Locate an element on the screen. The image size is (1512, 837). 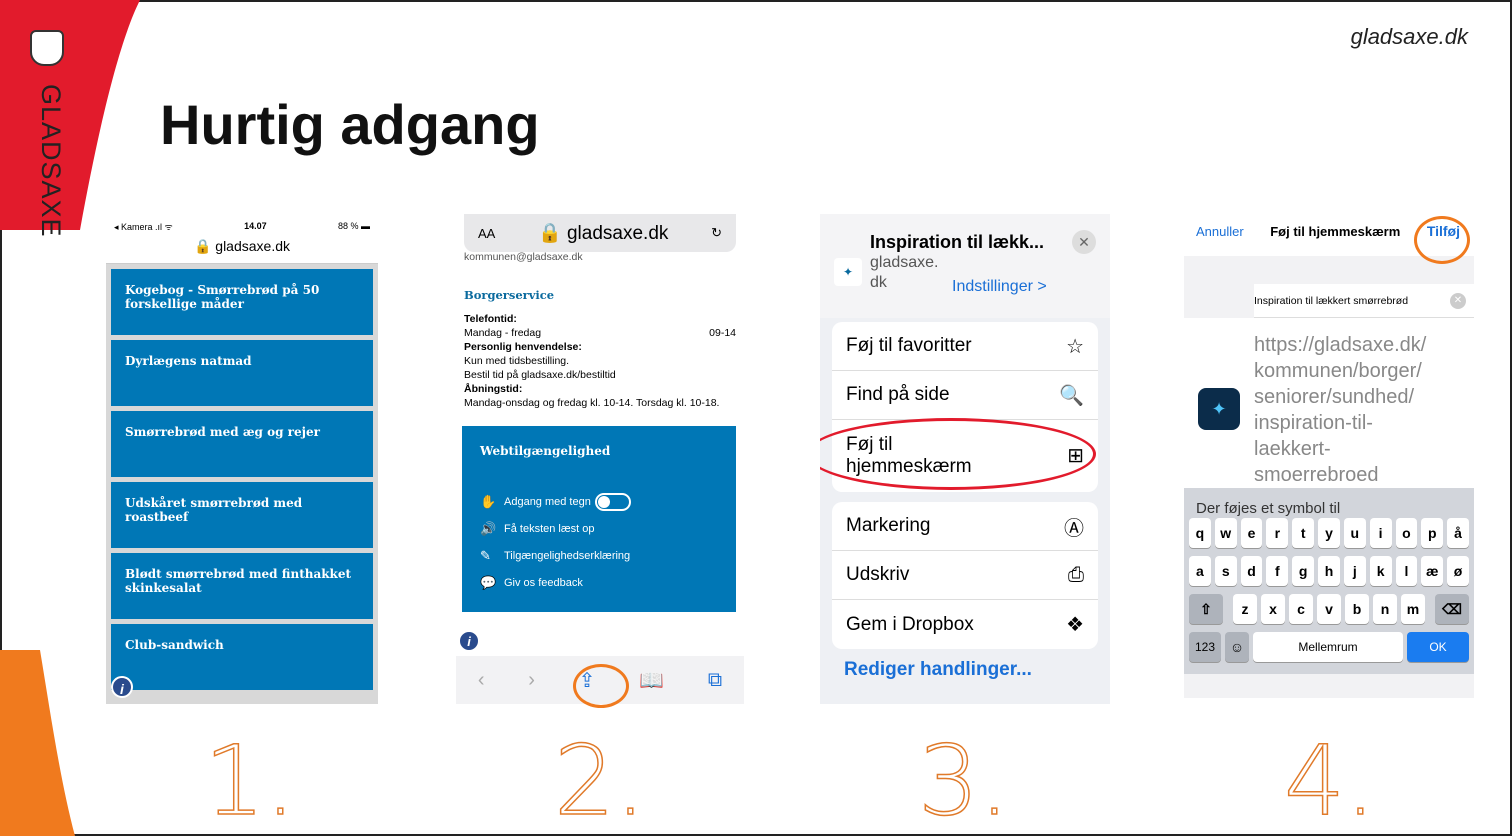
panel-row: ✋ Adgang med tegn is located at coordinates (599, 501).